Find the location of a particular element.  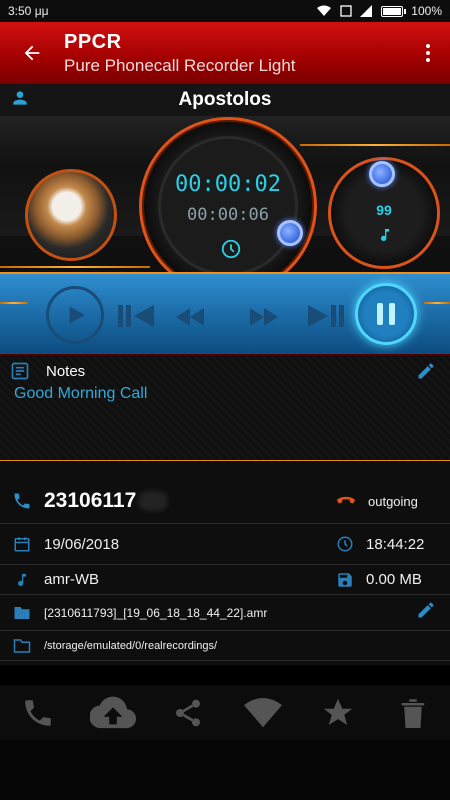

path-row: /storage/emulated/0/realrecordings/ is located at coordinates (225, 646).